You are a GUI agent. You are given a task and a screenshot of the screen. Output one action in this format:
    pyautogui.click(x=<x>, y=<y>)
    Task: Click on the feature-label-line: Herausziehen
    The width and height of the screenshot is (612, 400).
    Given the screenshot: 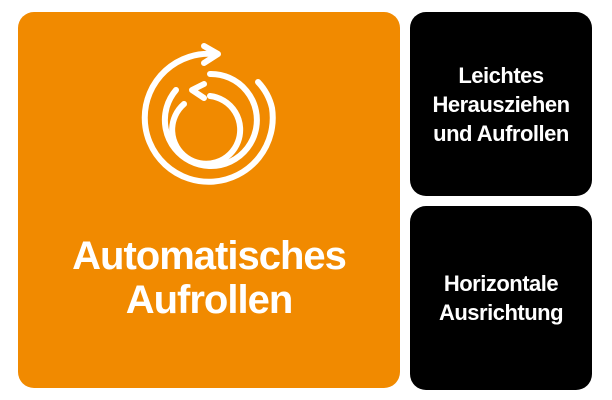 What is the action you would take?
    pyautogui.click(x=501, y=104)
    